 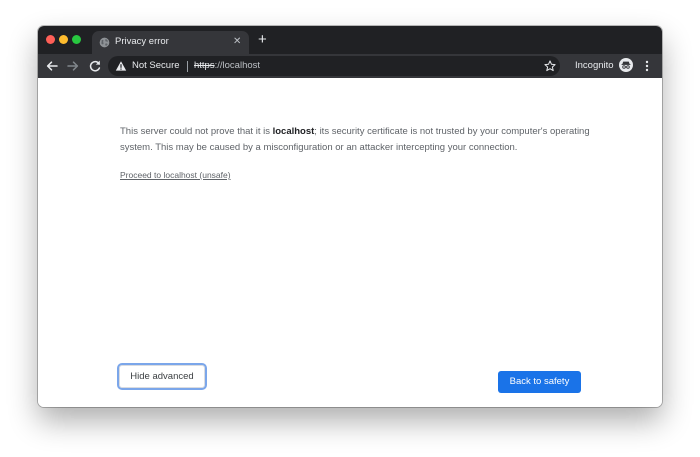 I want to click on url-text: https://localhost, so click(x=227, y=65).